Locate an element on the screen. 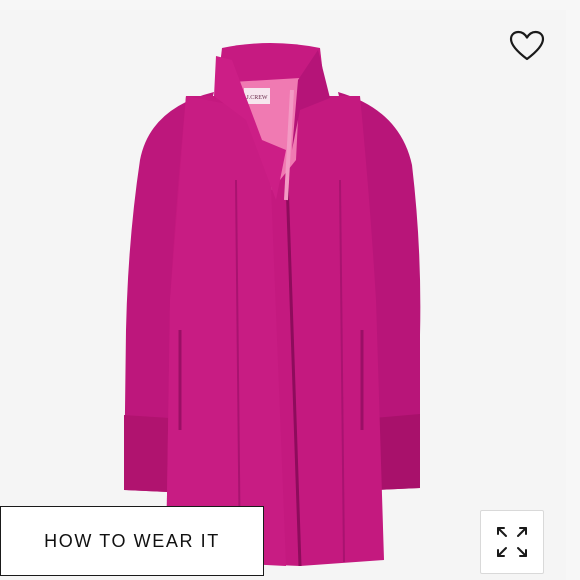 Image resolution: width=580 pixels, height=580 pixels. expand-arrows-icon is located at coordinates (512, 542).